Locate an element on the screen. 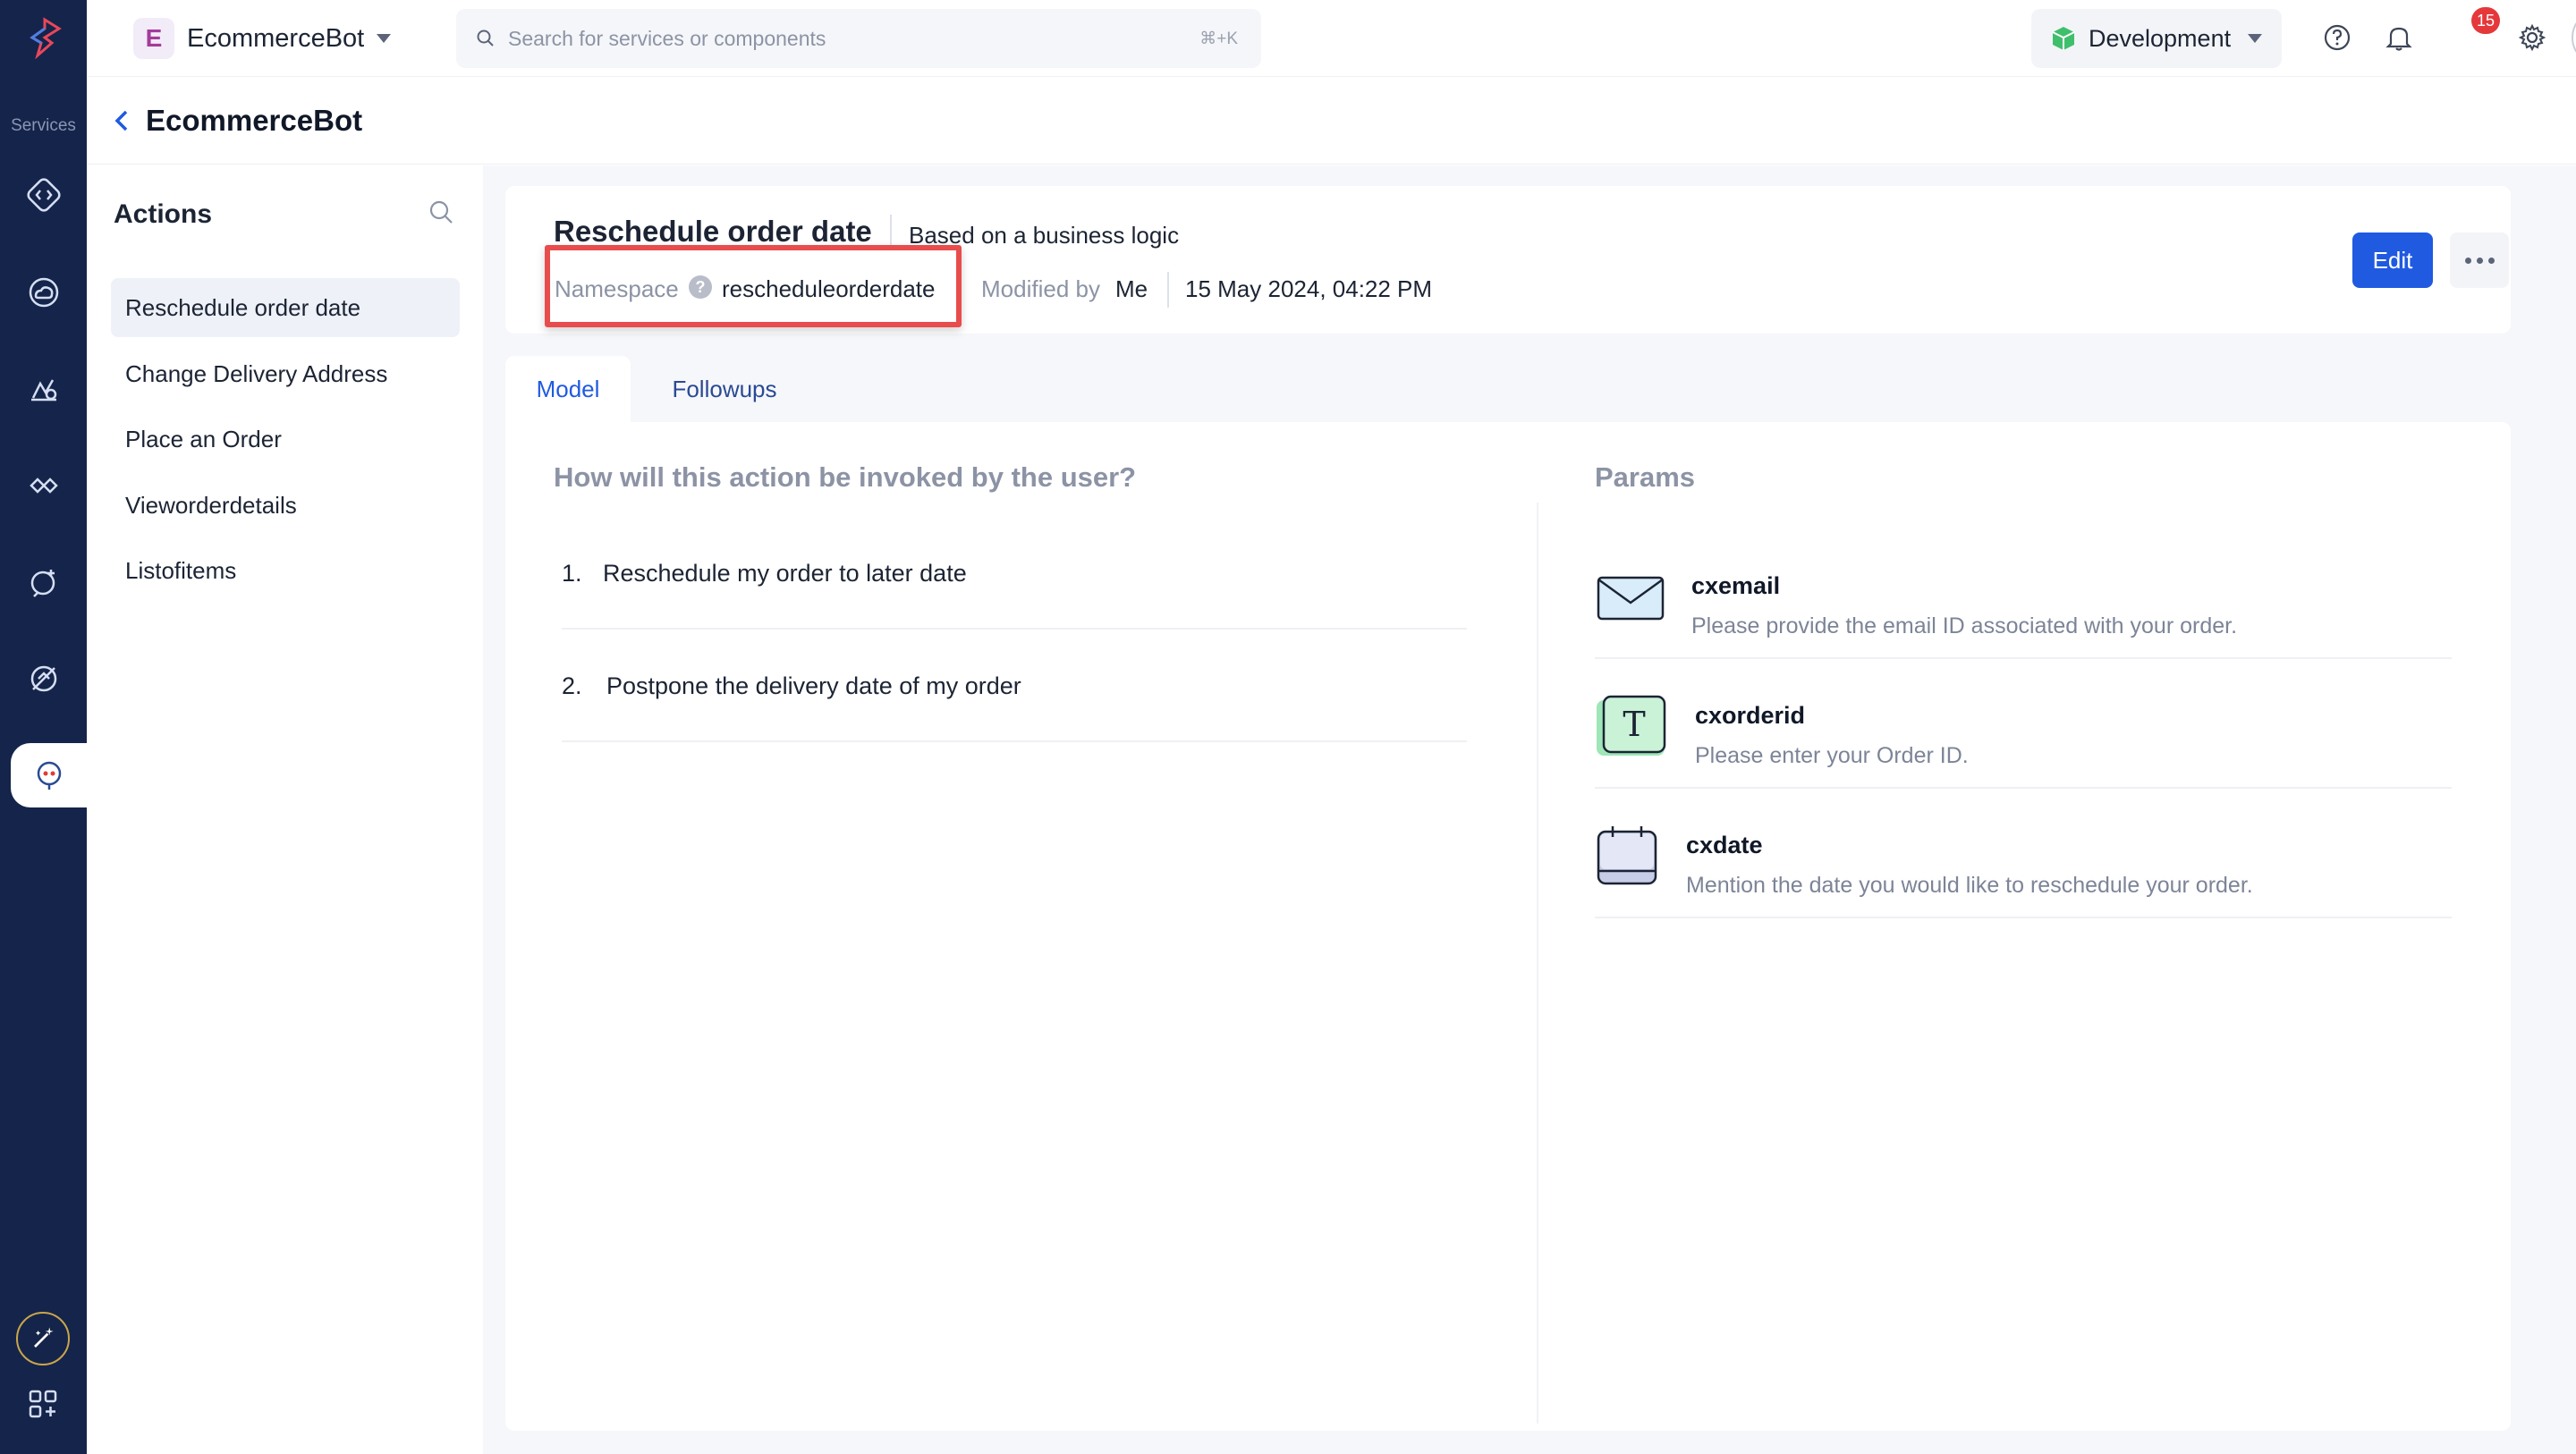  satellite-icon is located at coordinates (43, 679).